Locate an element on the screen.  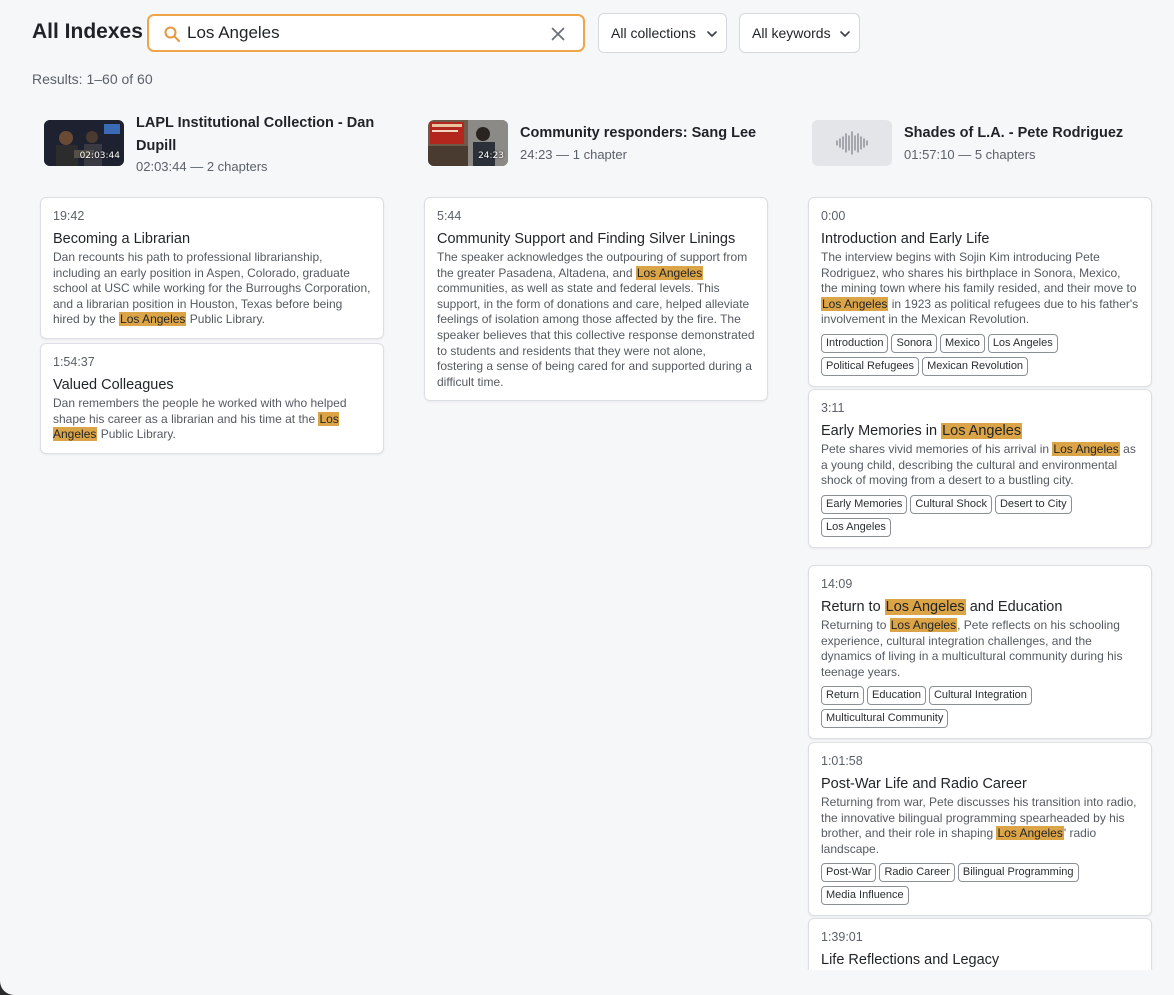
keyword-tag: Multicultural Community is located at coordinates (885, 719).